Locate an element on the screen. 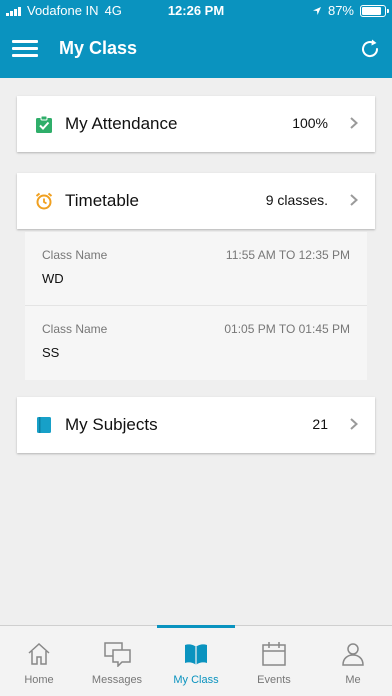 Image resolution: width=392 pixels, height=696 pixels. tab-events-label: Events is located at coordinates (274, 680).